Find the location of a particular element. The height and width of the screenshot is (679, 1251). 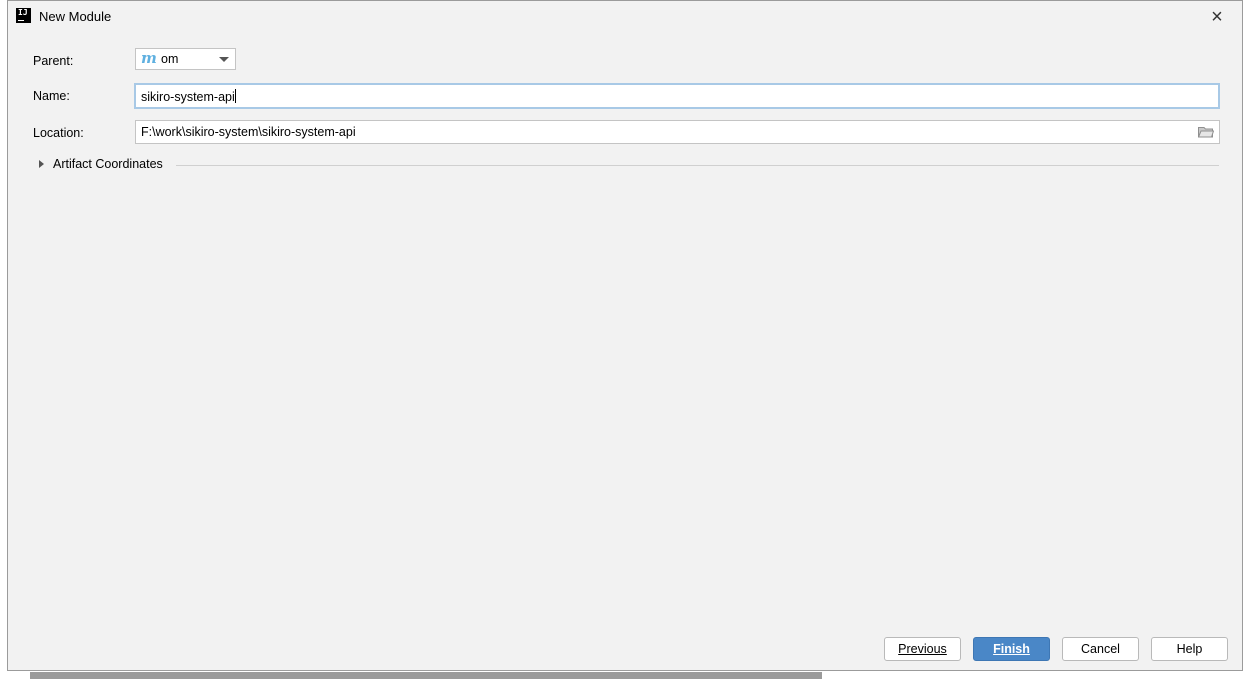

artifact-coordinates-toggle: Artifact Coordinates is located at coordinates (627, 165).